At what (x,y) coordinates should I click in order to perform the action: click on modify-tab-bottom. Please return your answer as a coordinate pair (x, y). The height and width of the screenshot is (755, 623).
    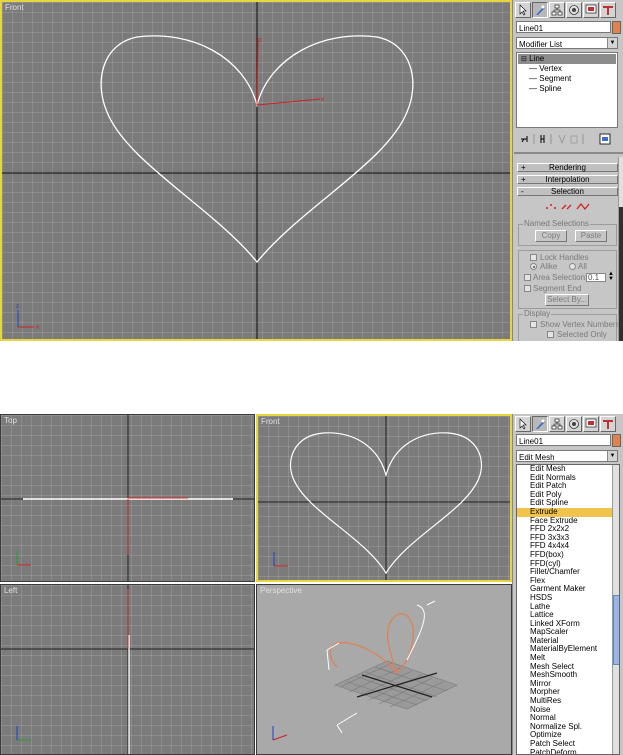
    Looking at the image, I should click on (540, 424).